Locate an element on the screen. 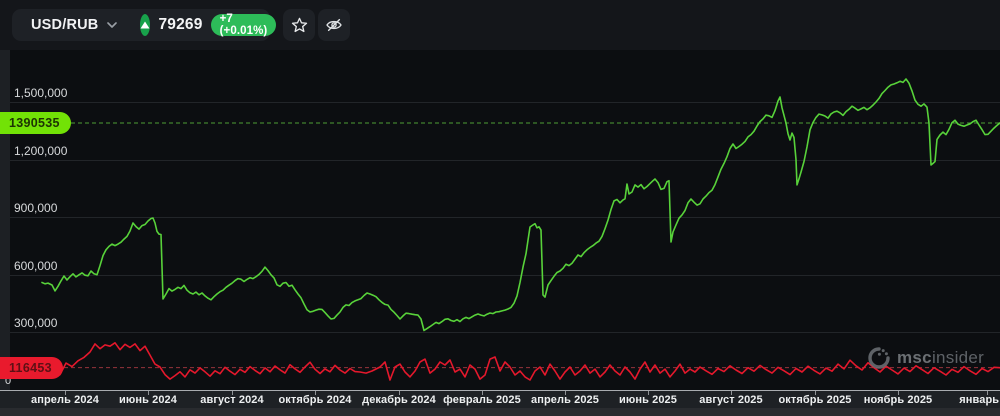 The image size is (1000, 416). eye-off-icon is located at coordinates (334, 25).